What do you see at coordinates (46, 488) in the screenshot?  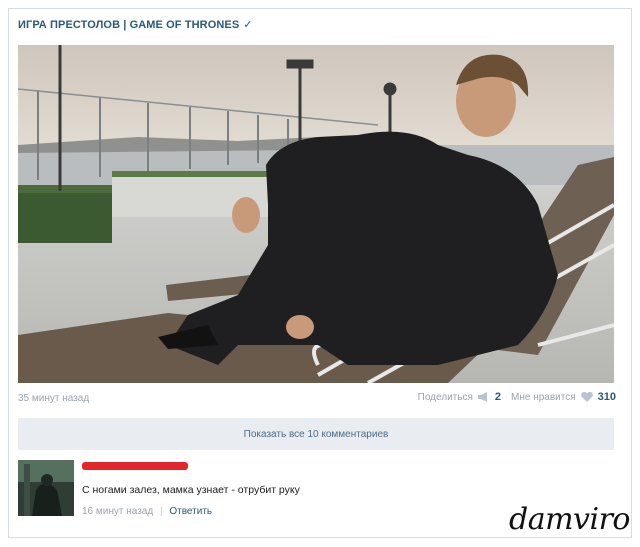 I see `avatar` at bounding box center [46, 488].